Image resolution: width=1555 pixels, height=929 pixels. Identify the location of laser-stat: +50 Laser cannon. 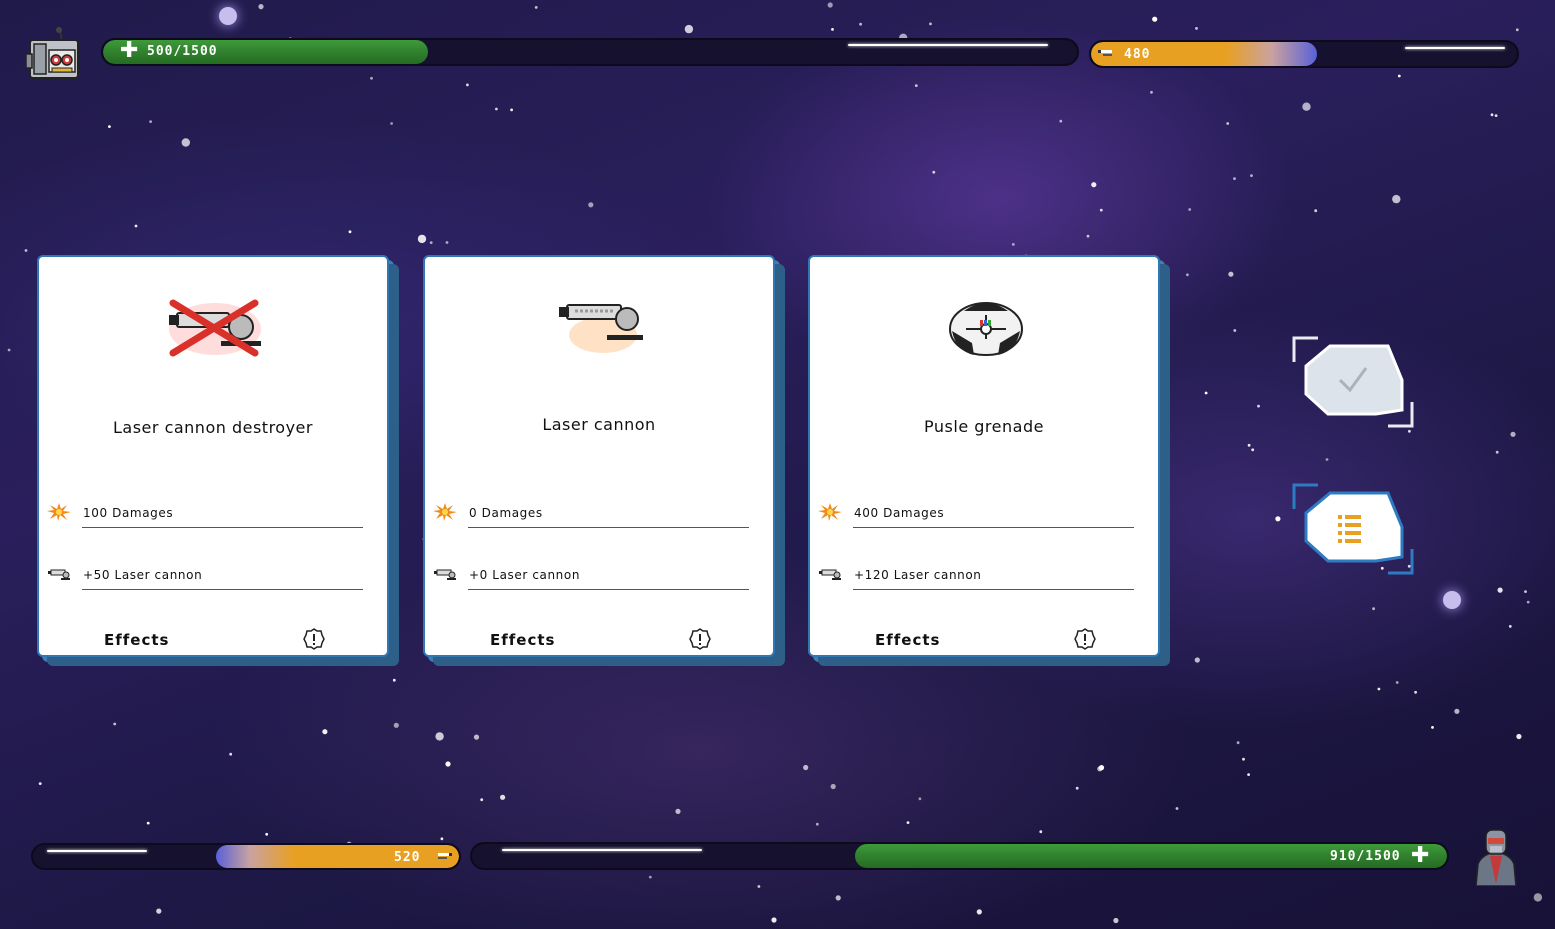
(205, 576).